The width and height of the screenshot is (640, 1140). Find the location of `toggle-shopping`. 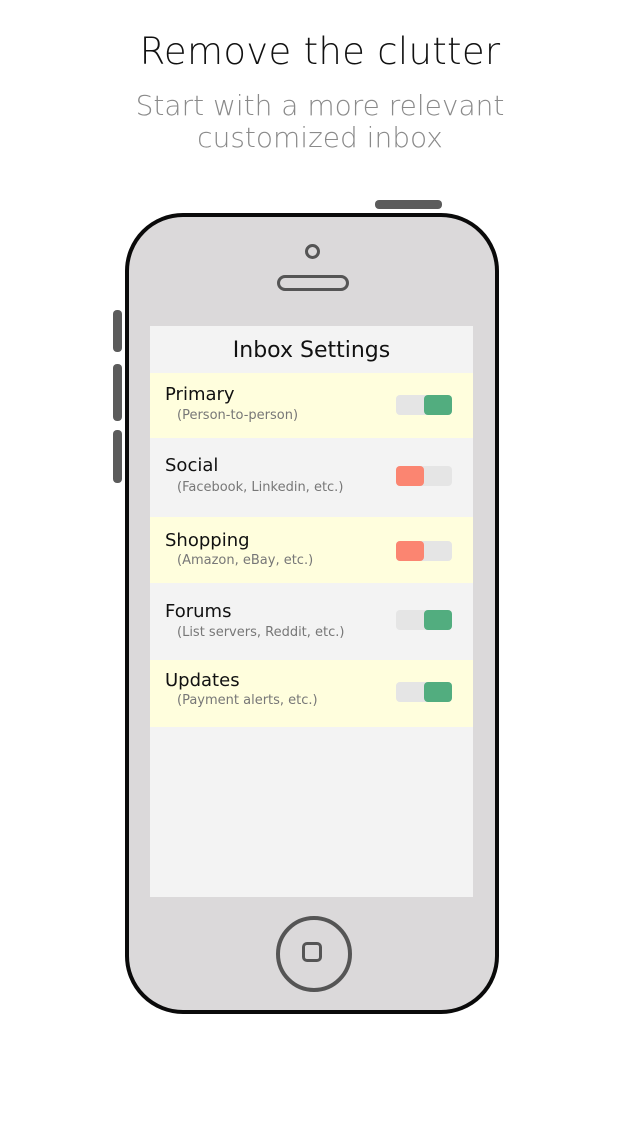

toggle-shopping is located at coordinates (424, 551).